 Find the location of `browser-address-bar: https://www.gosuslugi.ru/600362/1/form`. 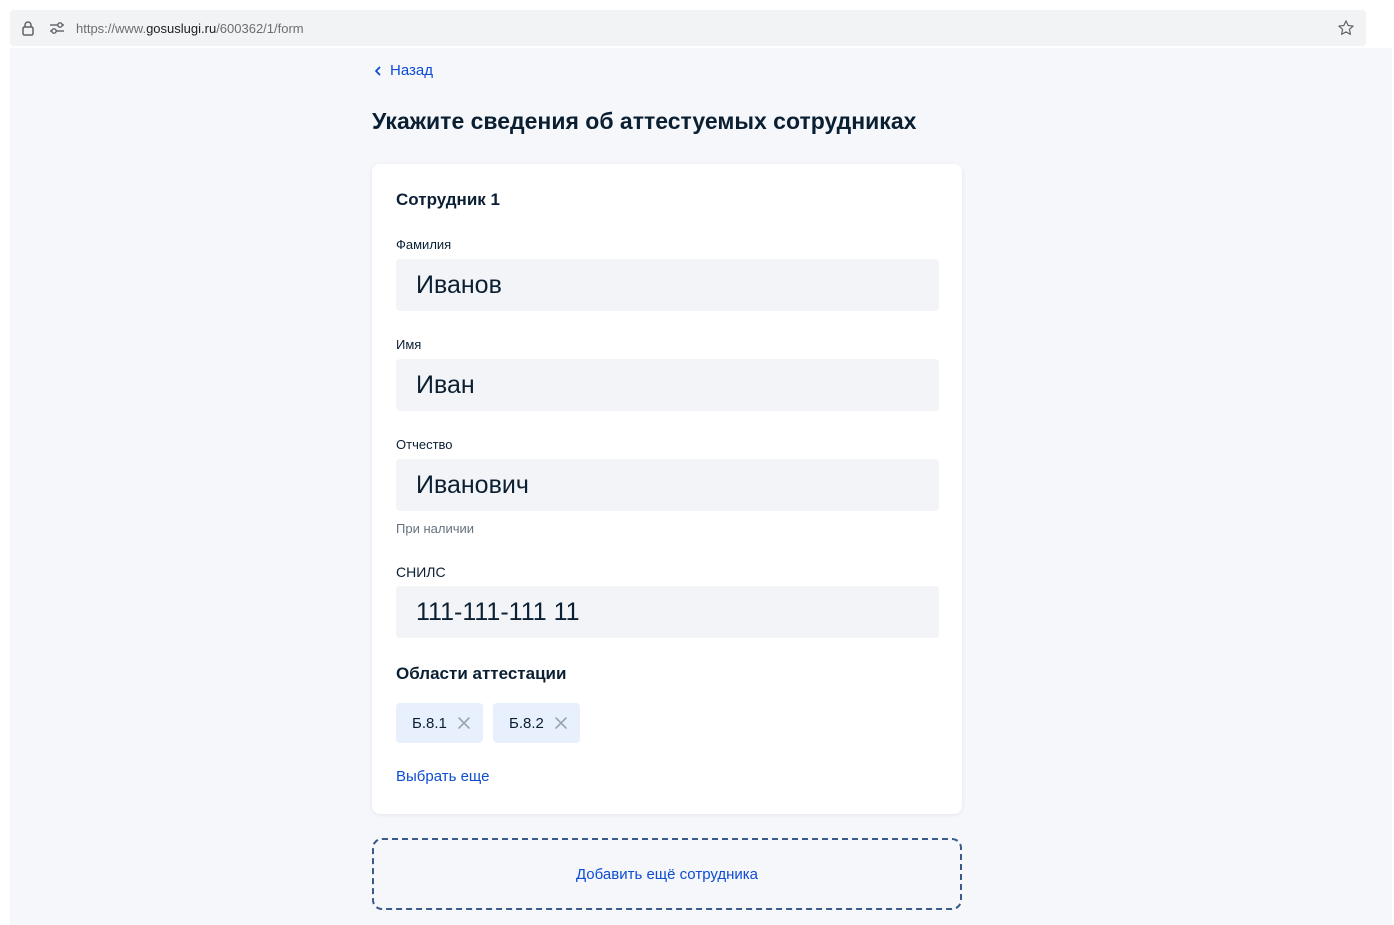

browser-address-bar: https://www.gosuslugi.ru/600362/1/form is located at coordinates (688, 28).